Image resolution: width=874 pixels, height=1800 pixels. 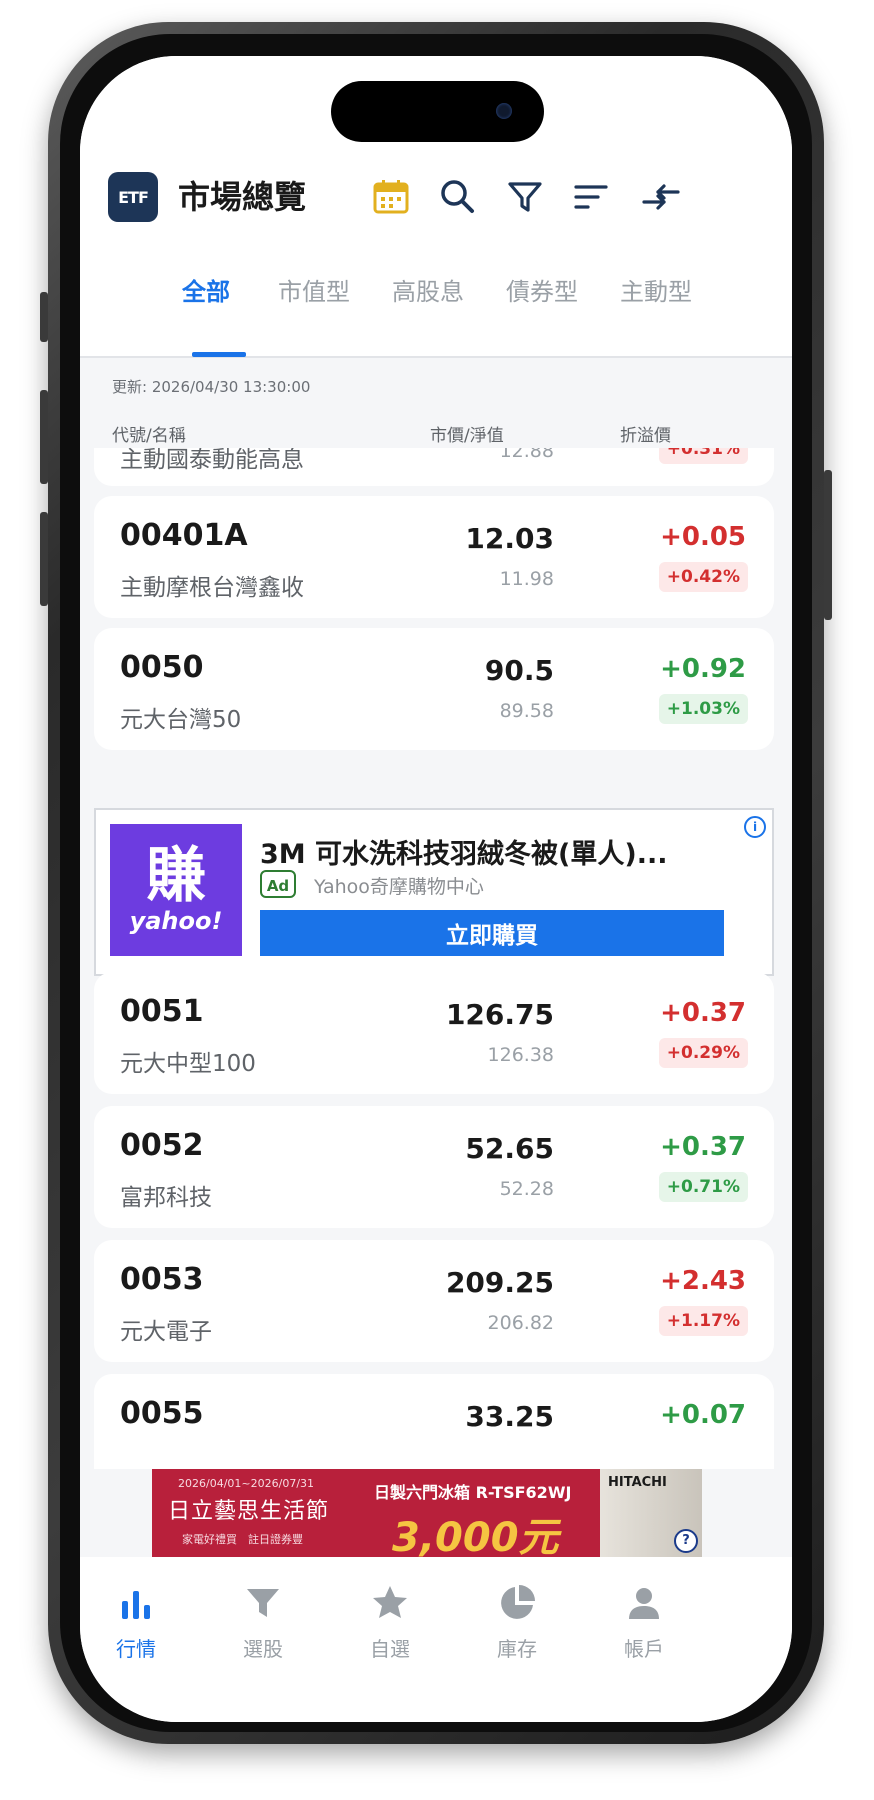 What do you see at coordinates (390, 1602) in the screenshot?
I see `star-icon` at bounding box center [390, 1602].